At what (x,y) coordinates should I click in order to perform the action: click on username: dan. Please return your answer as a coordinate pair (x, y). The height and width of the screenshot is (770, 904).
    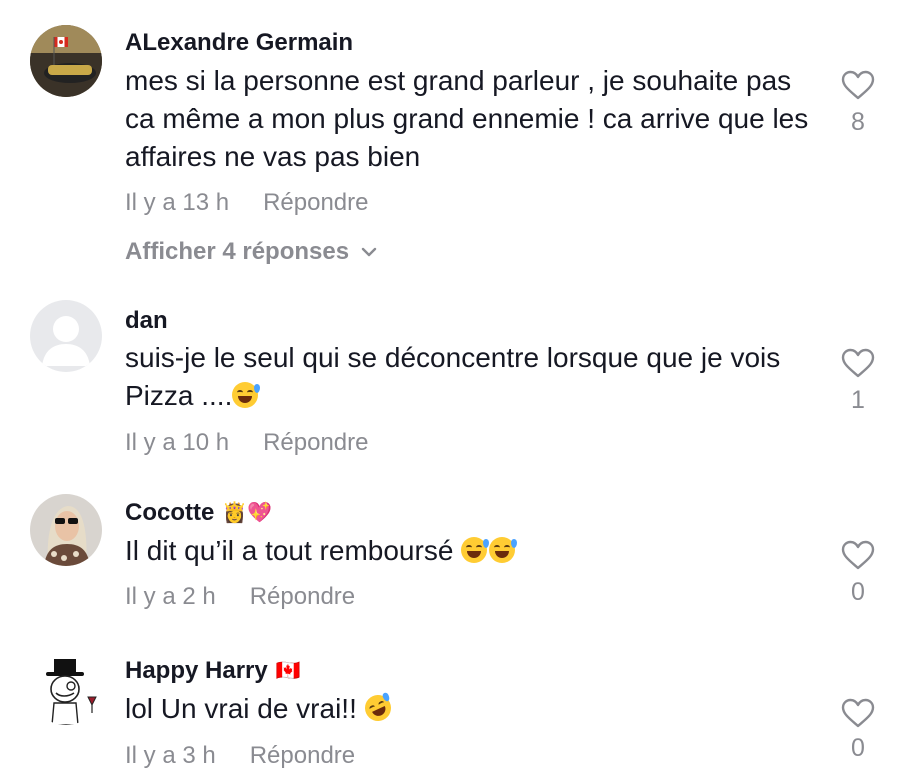
    Looking at the image, I should click on (146, 321).